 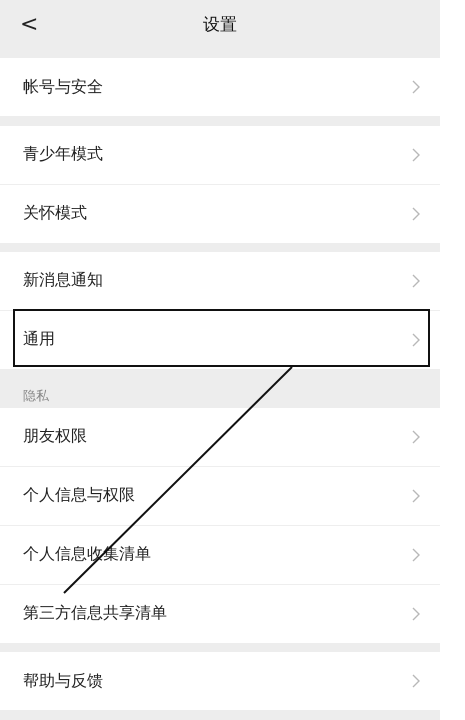 I want to click on page-title: 设置, so click(x=220, y=25).